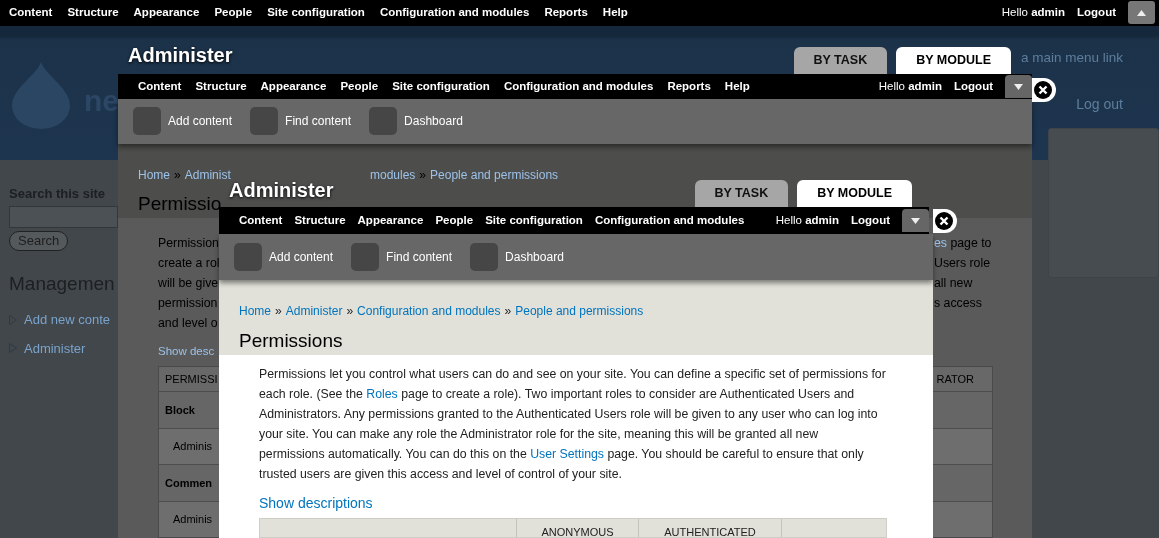  Describe the element at coordinates (953, 283) in the screenshot. I see `paragraph-line: all new` at that location.